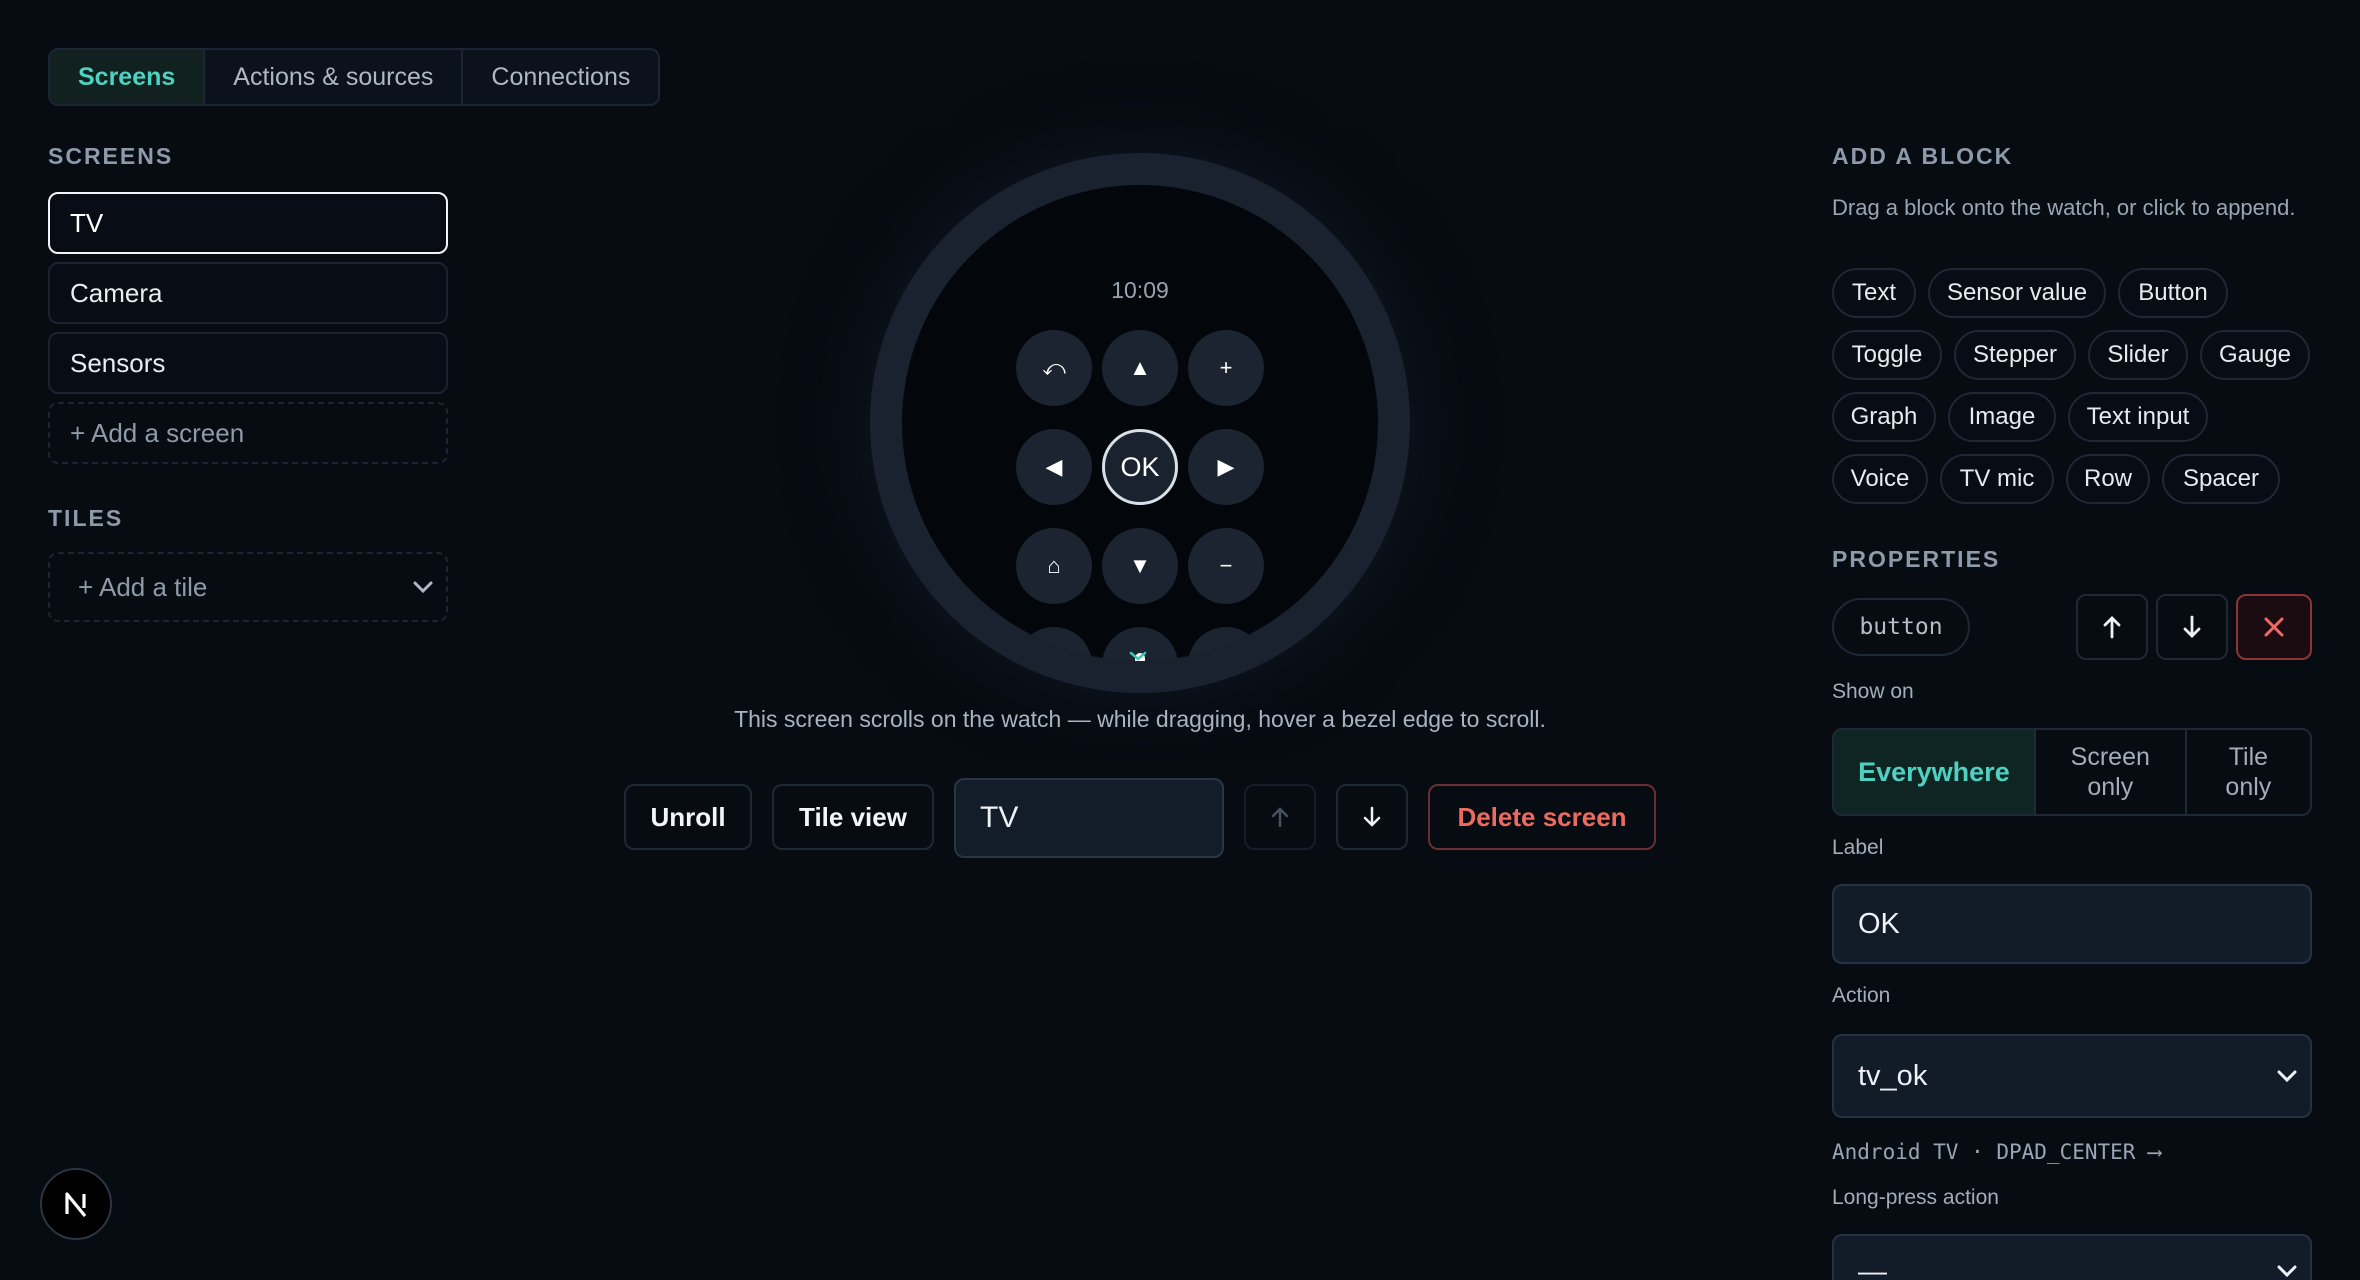 The width and height of the screenshot is (2360, 1280). What do you see at coordinates (1880, 479) in the screenshot?
I see `block-chip-voice: Voice` at bounding box center [1880, 479].